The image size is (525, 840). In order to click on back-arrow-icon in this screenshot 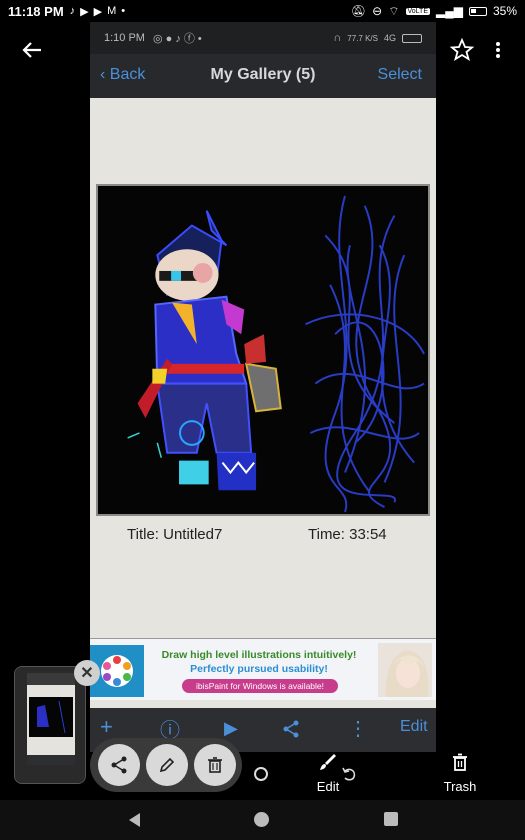, I will do `click(32, 50)`.